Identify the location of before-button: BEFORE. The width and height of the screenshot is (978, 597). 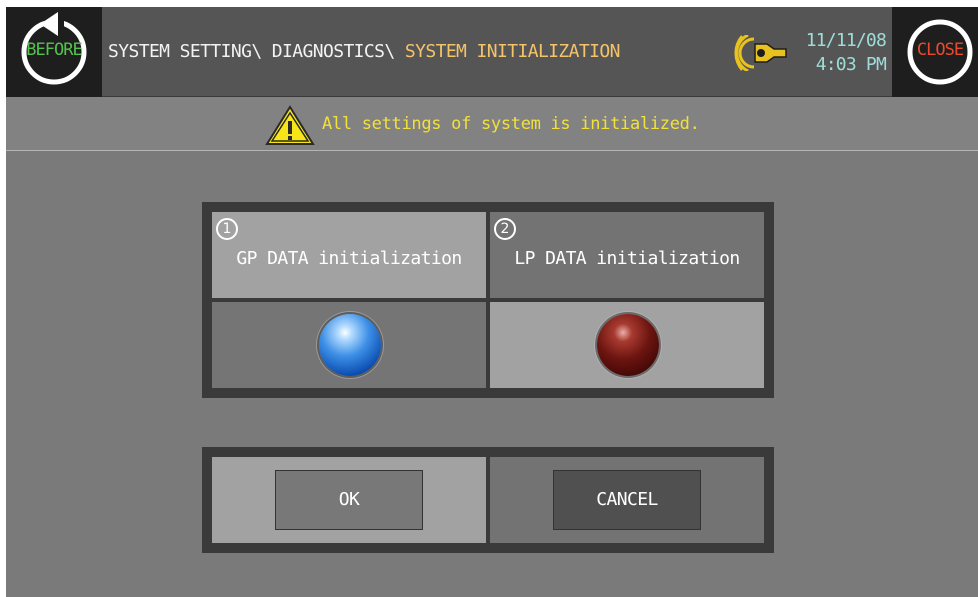
(54, 52).